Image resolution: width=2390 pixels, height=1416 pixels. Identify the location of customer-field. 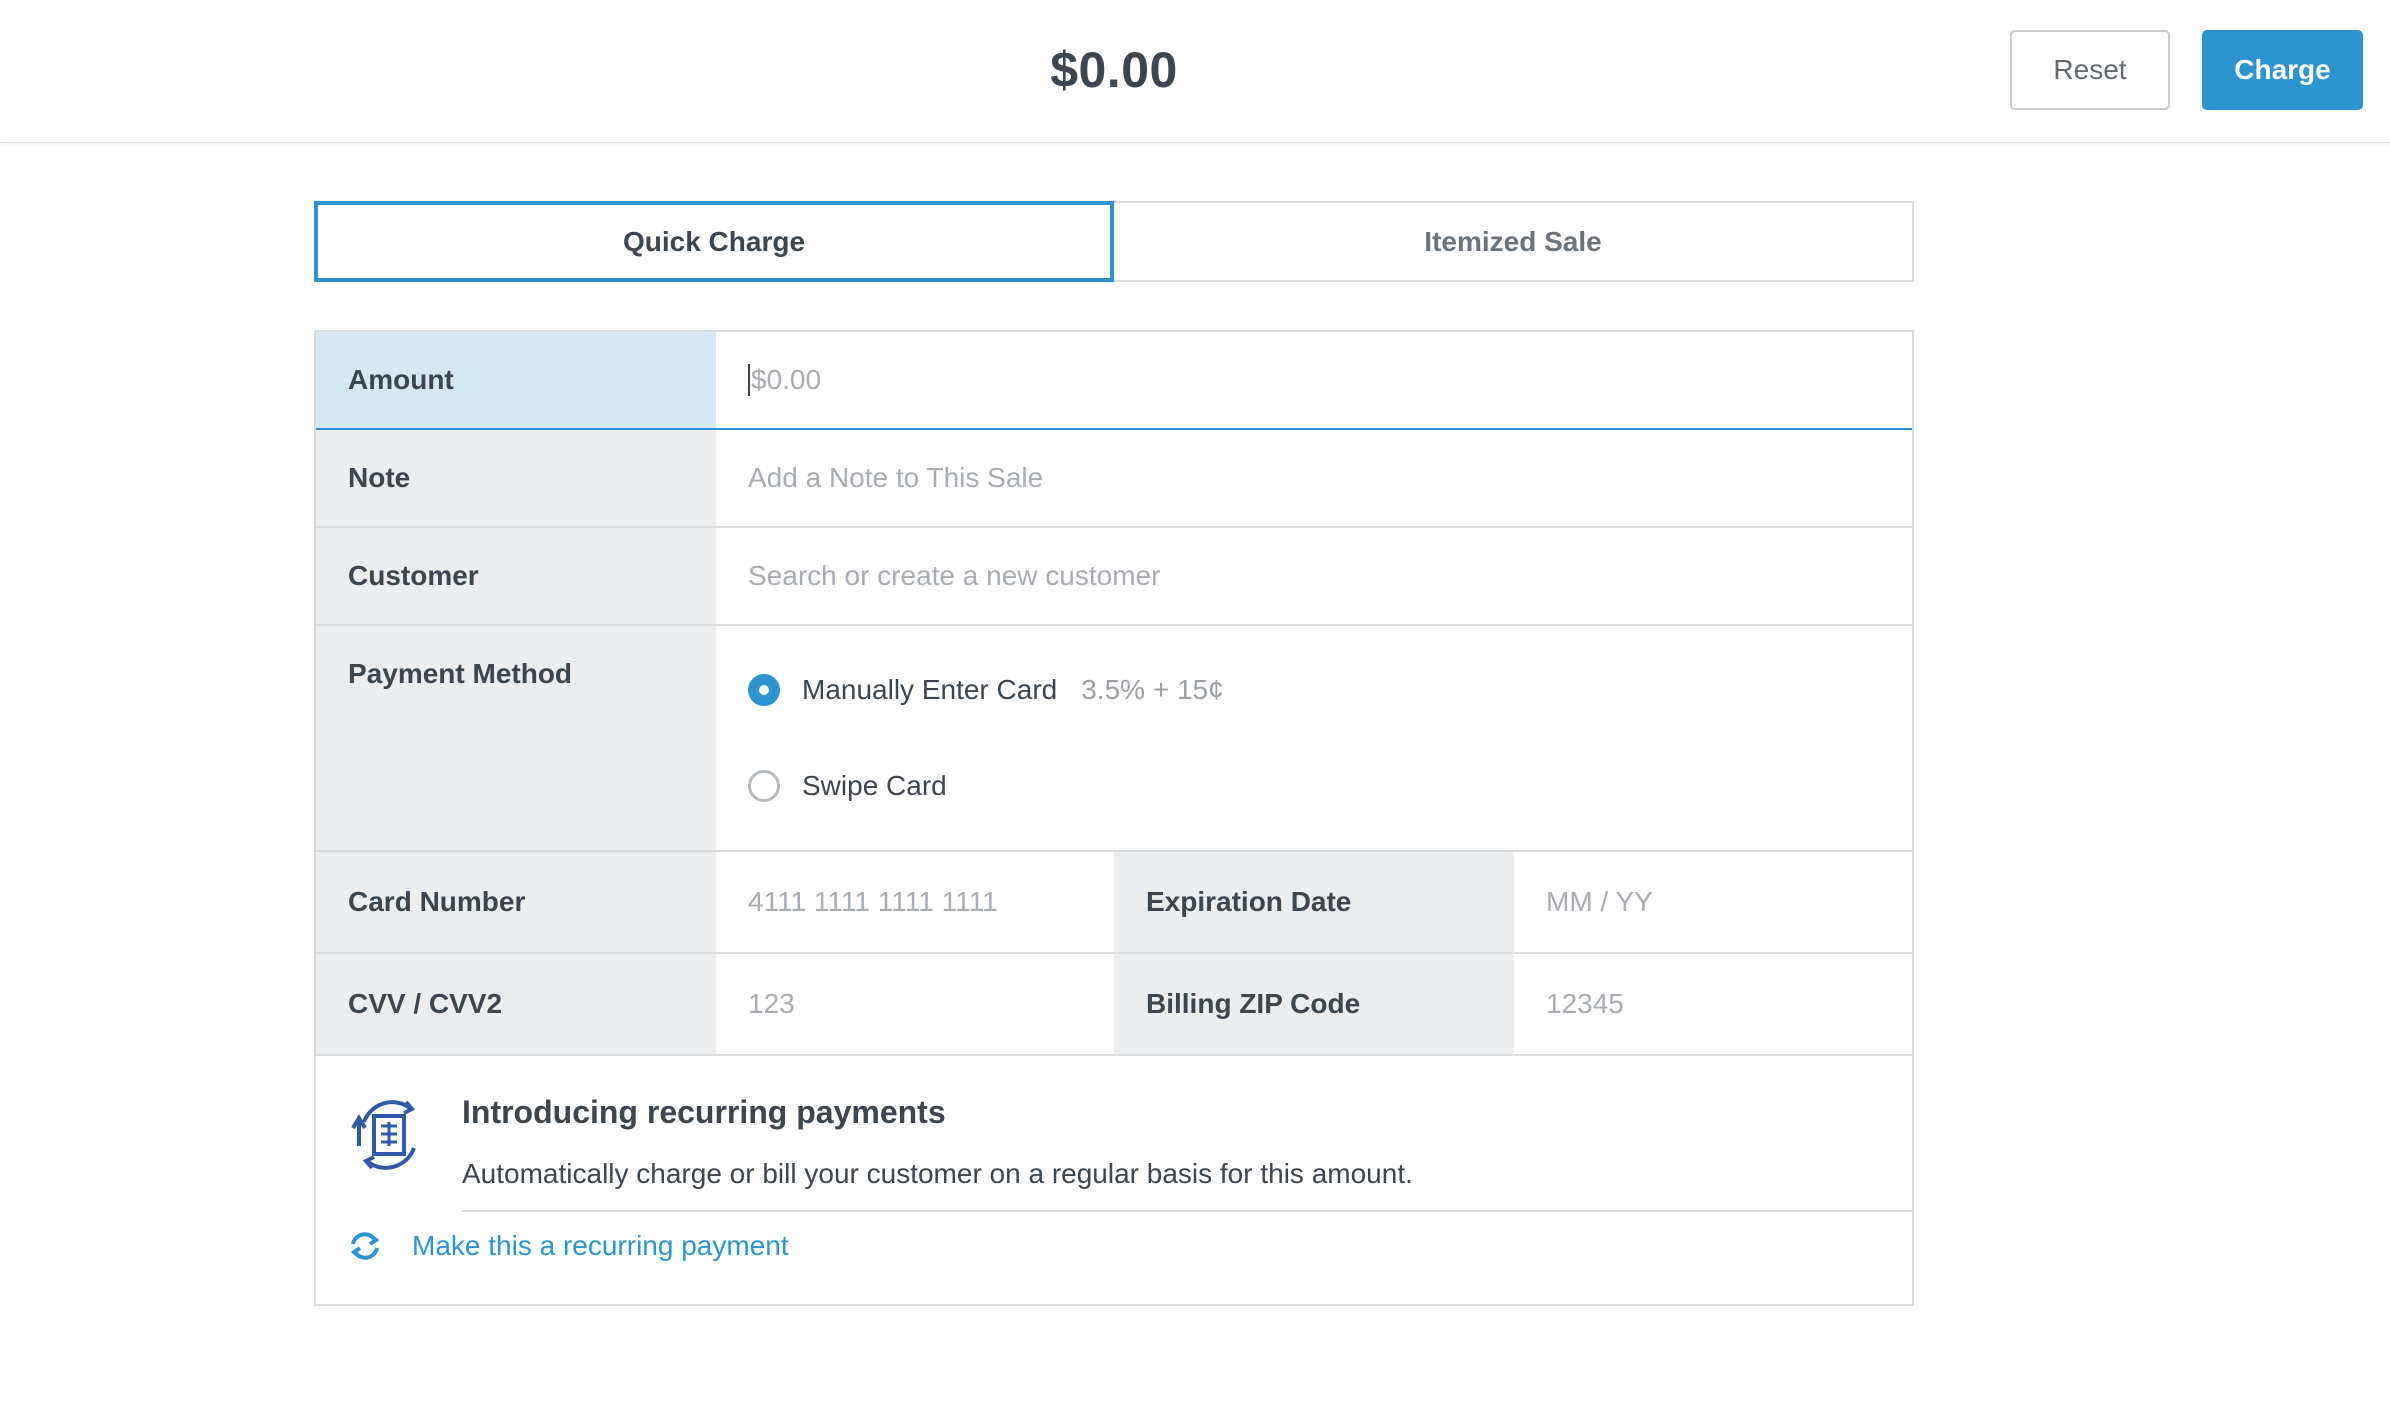
(1314, 576).